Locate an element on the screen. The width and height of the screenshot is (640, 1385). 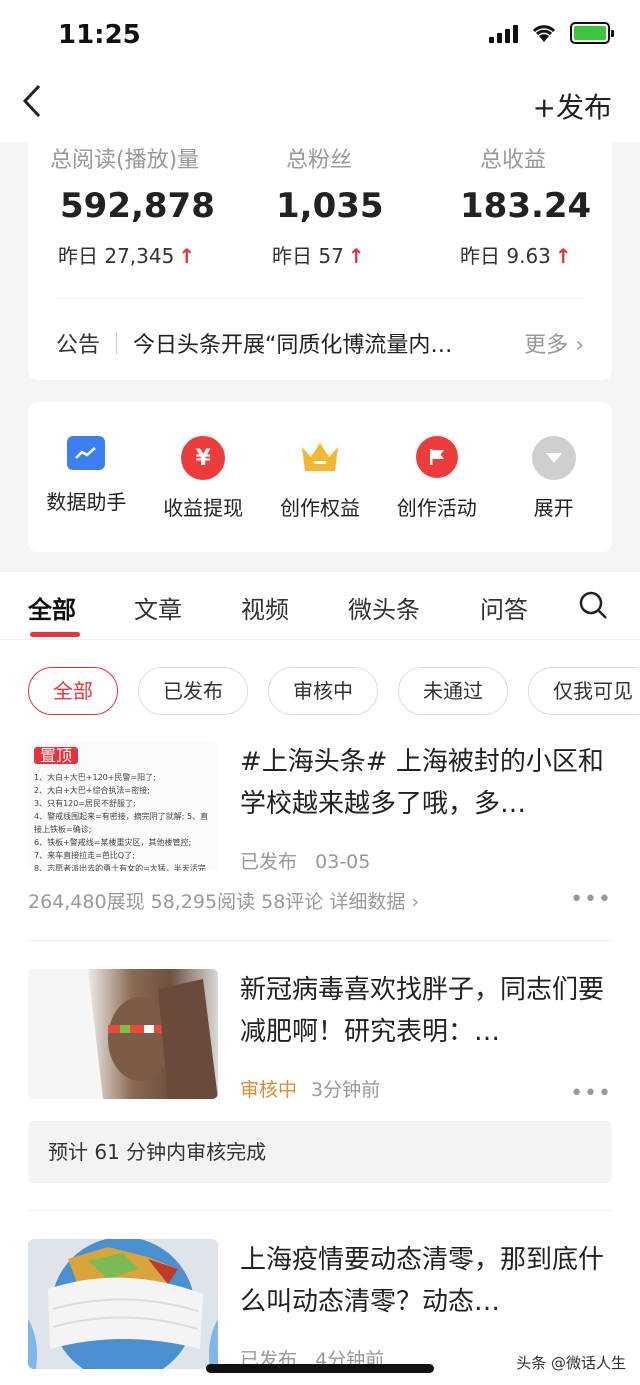
tool-income-withdraw: ¥ 收益提现 is located at coordinates (203, 477).